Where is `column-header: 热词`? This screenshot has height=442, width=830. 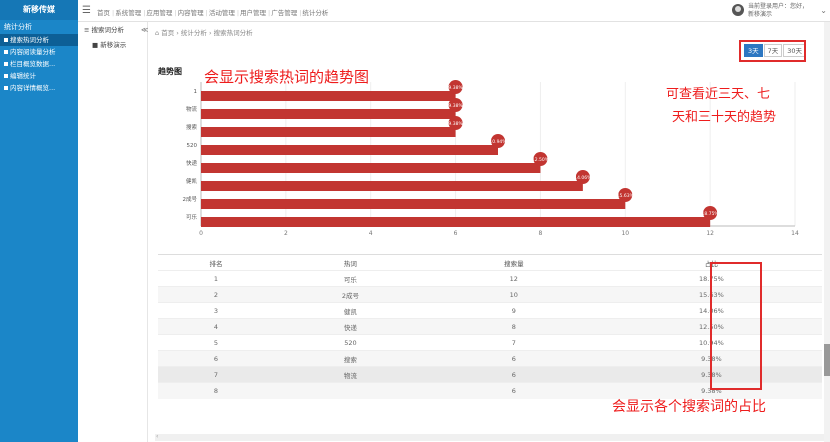 column-header: 热词 is located at coordinates (350, 262).